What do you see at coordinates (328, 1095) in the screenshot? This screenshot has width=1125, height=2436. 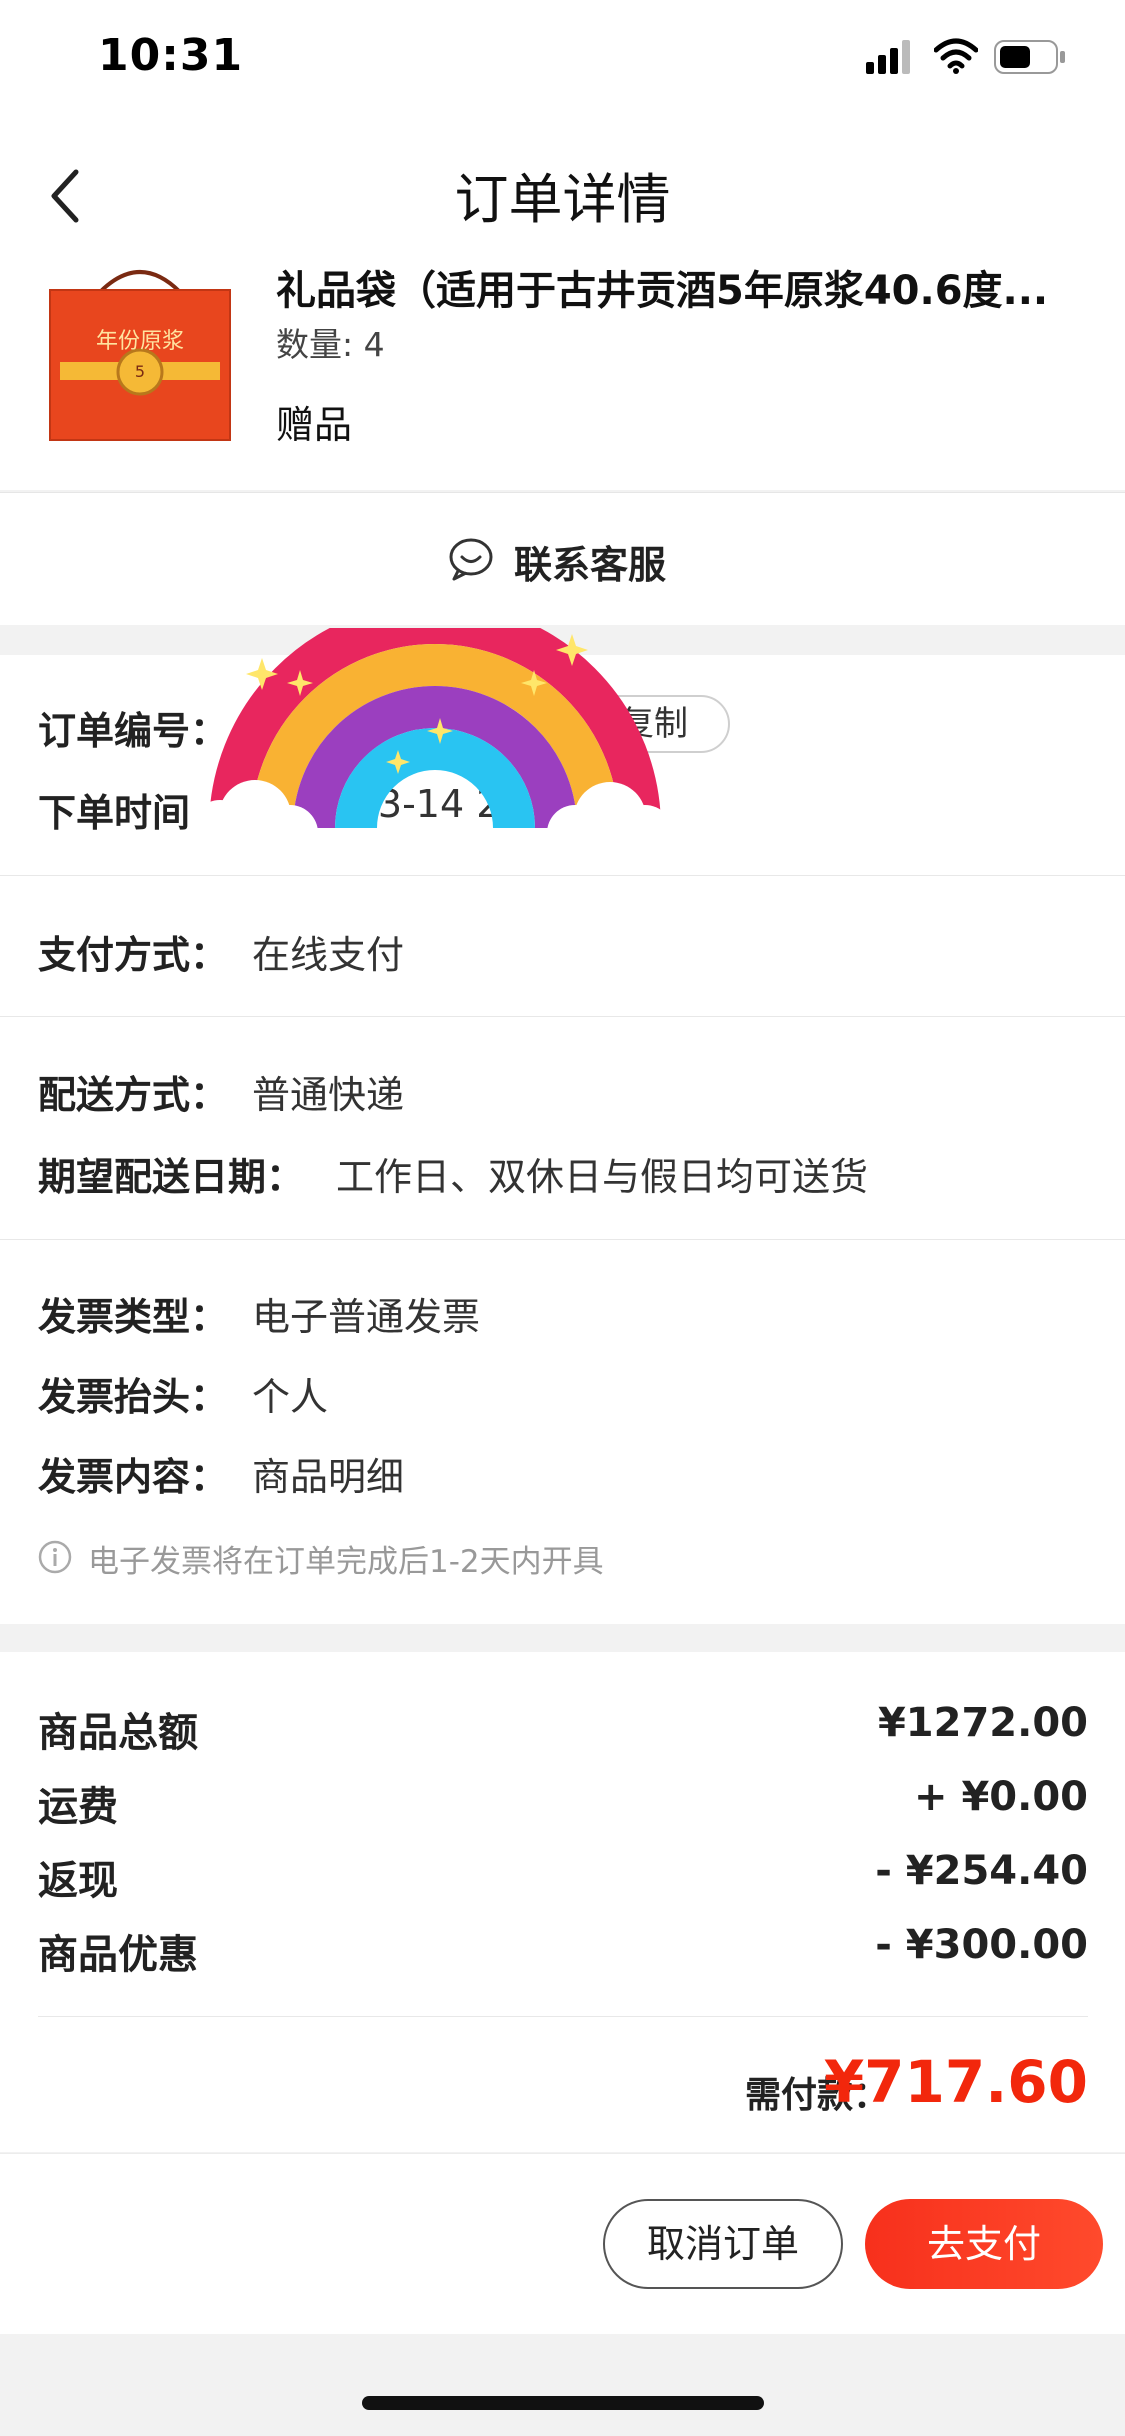 I see `delivery-method-value: 普通快递` at bounding box center [328, 1095].